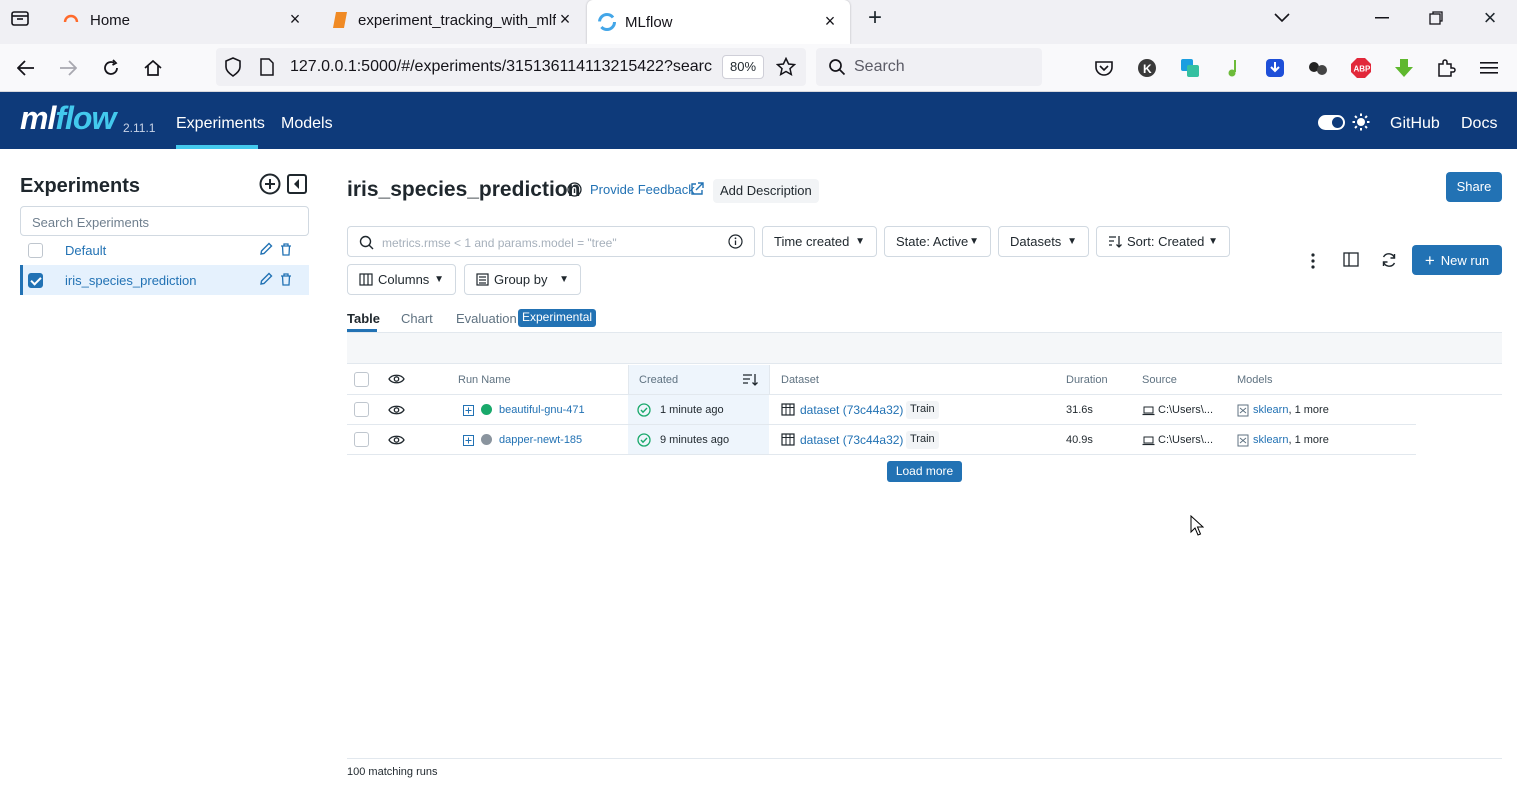  Describe the element at coordinates (1254, 380) in the screenshot. I see `column-header-models: Models` at that location.